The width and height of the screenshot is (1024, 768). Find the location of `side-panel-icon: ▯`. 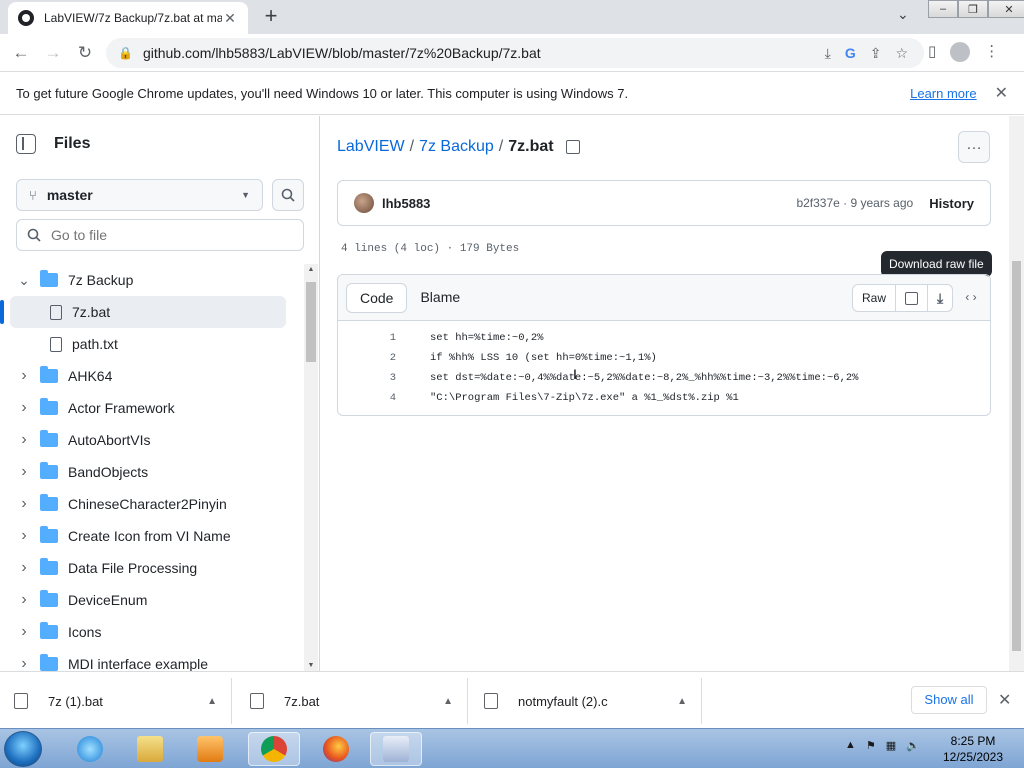

side-panel-icon: ▯ is located at coordinates (932, 52).